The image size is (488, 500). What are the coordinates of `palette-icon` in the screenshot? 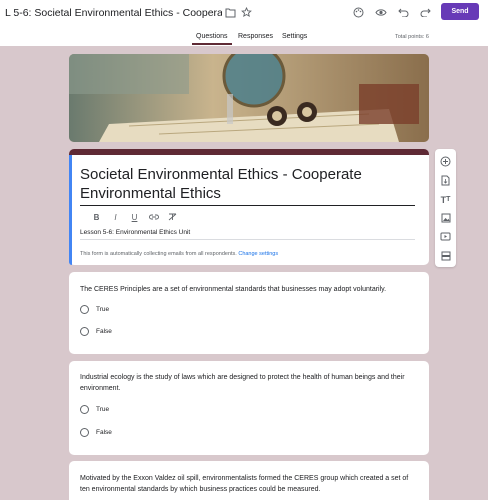 It's located at (358, 12).